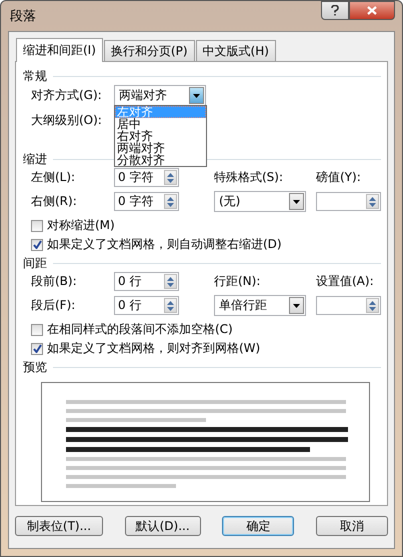 The image size is (403, 557). Describe the element at coordinates (160, 124) in the screenshot. I see `dropdown-option: 居中` at that location.